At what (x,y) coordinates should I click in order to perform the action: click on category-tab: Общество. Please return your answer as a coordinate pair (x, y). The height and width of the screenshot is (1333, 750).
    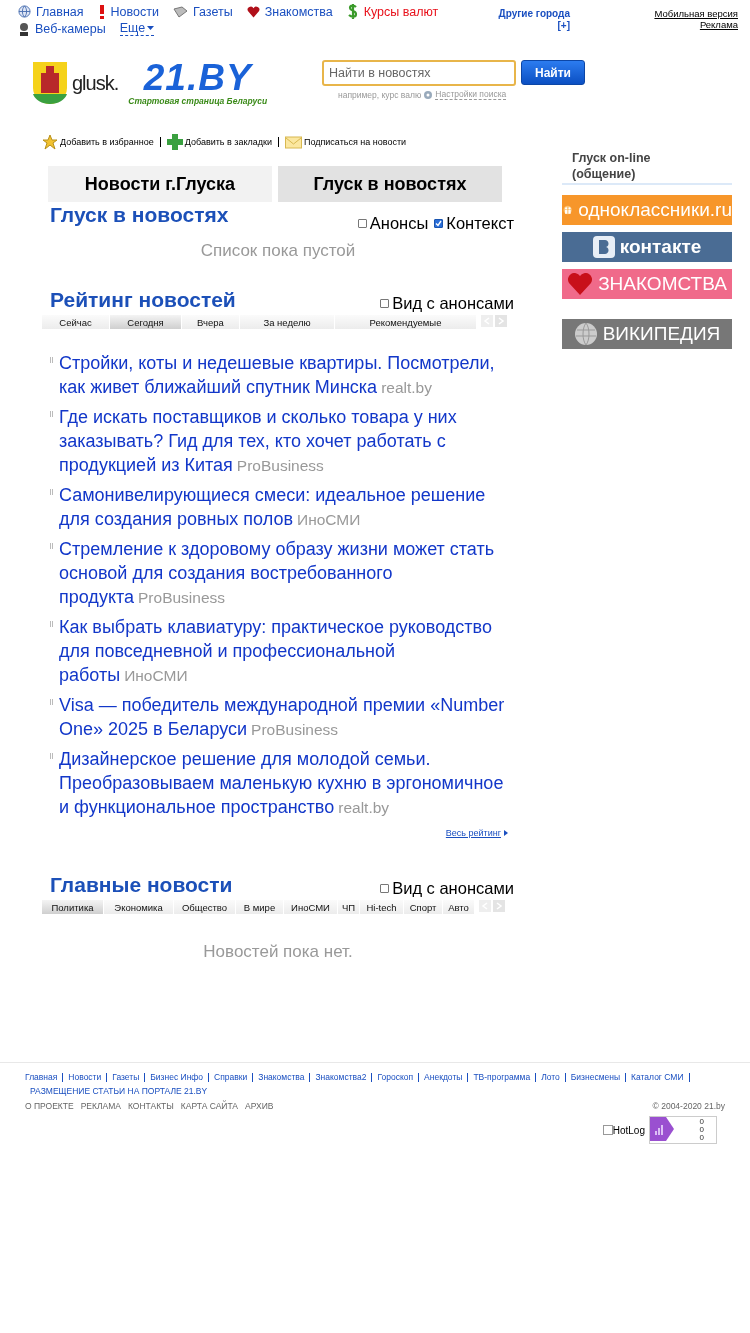
    Looking at the image, I should click on (205, 907).